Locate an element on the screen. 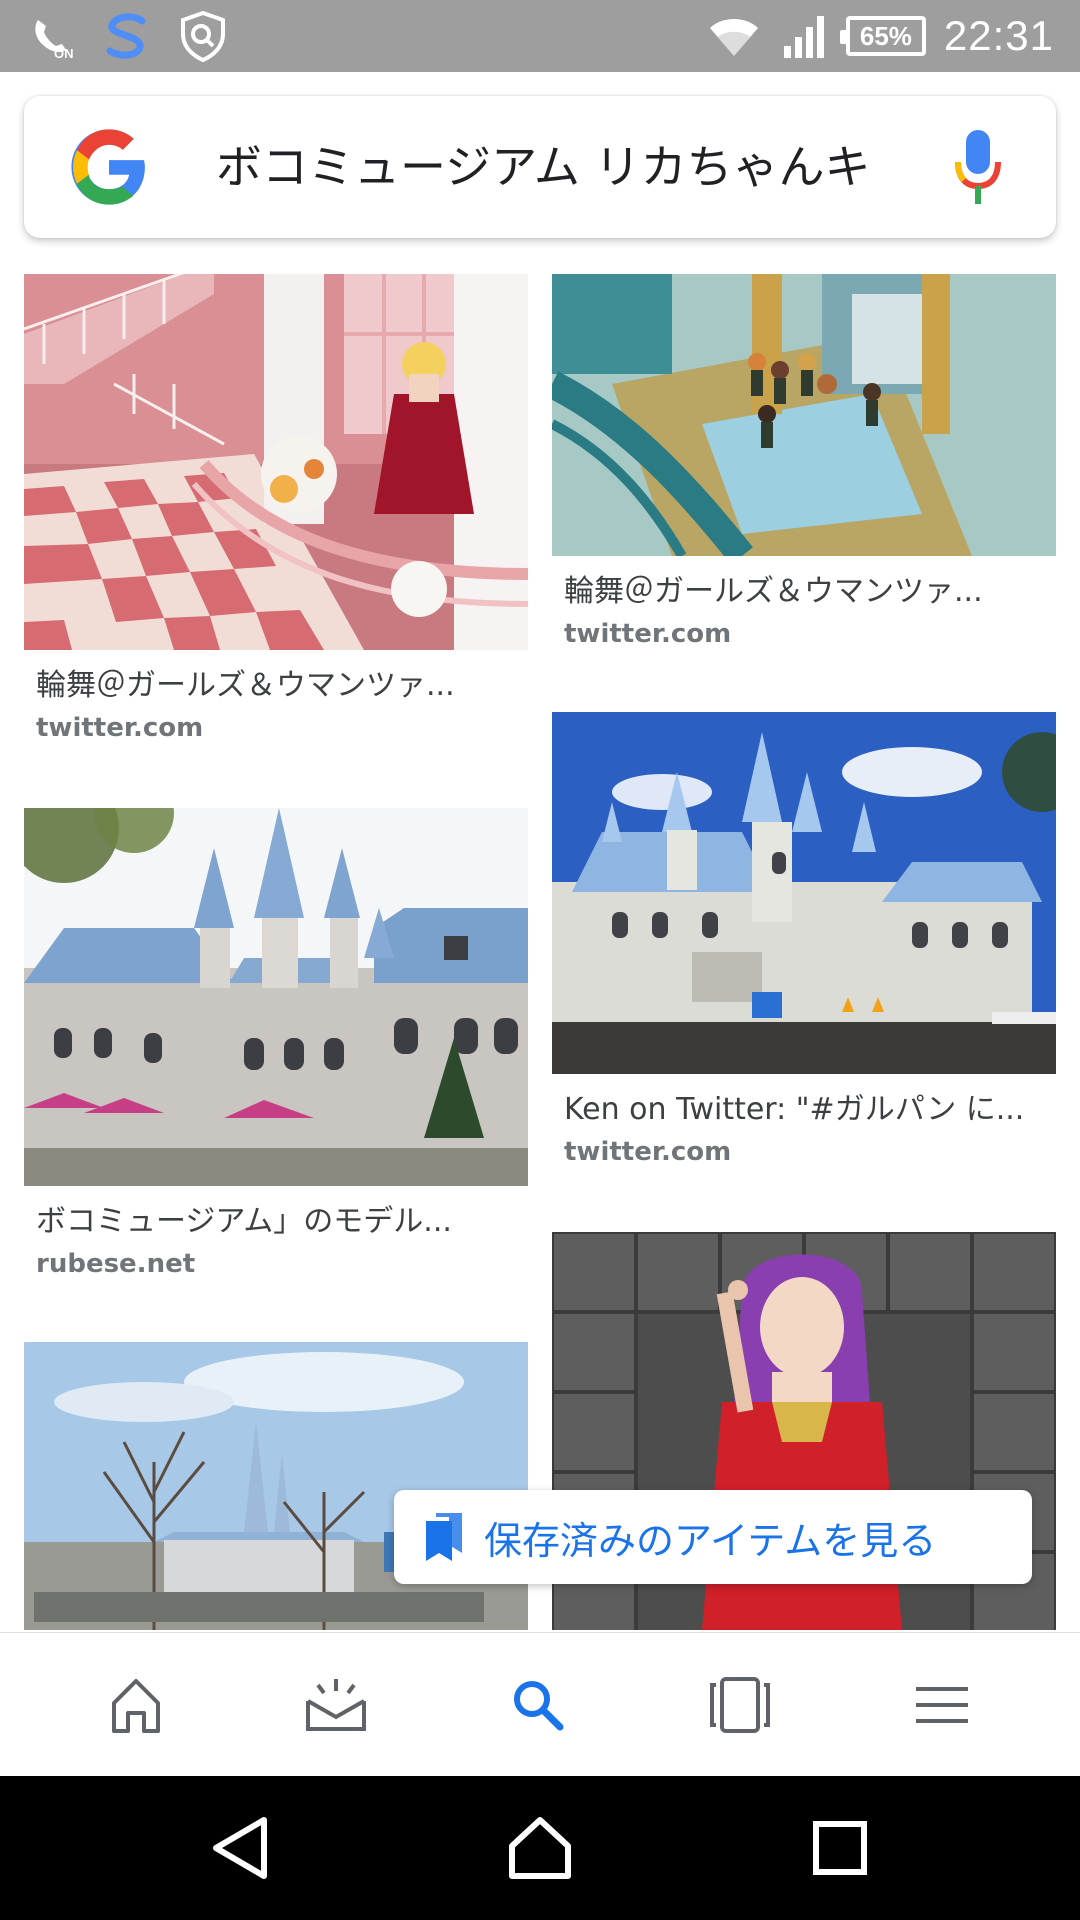 The width and height of the screenshot is (1080, 1920). back-icon is located at coordinates (242, 1848).